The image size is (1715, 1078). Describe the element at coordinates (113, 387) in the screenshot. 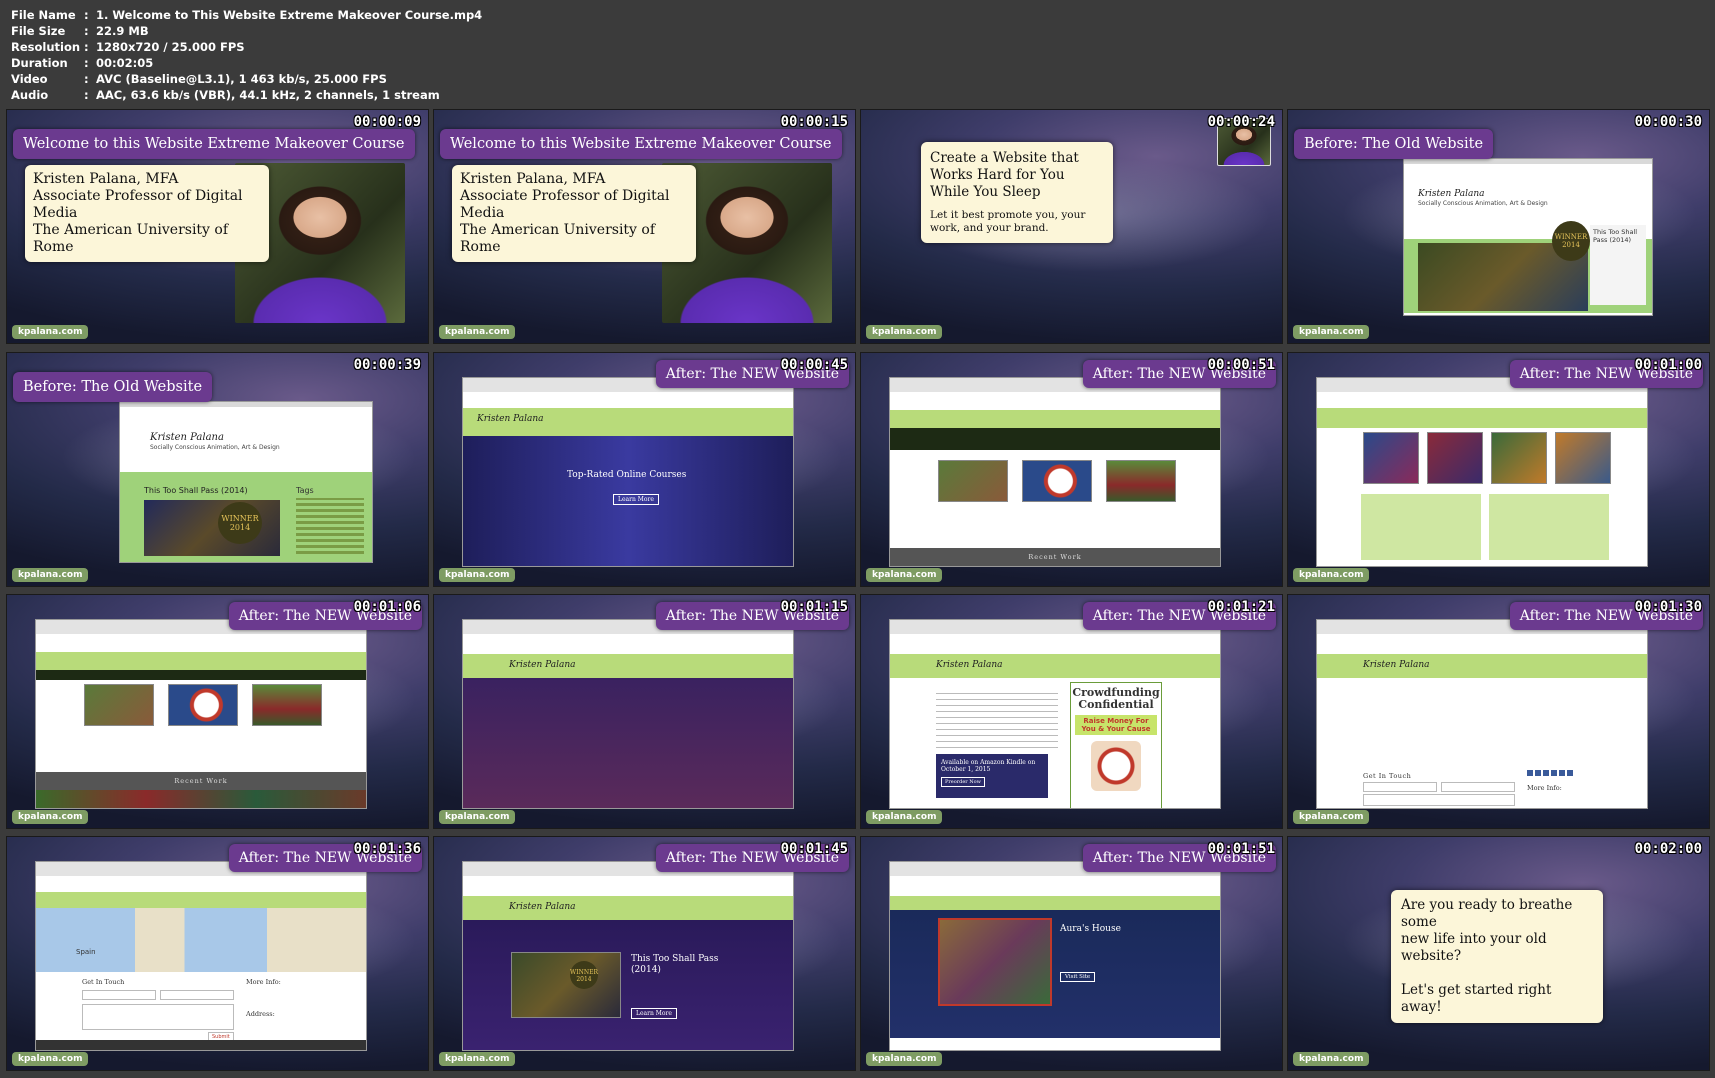

I see `title-banner: Before: The Old Website` at that location.